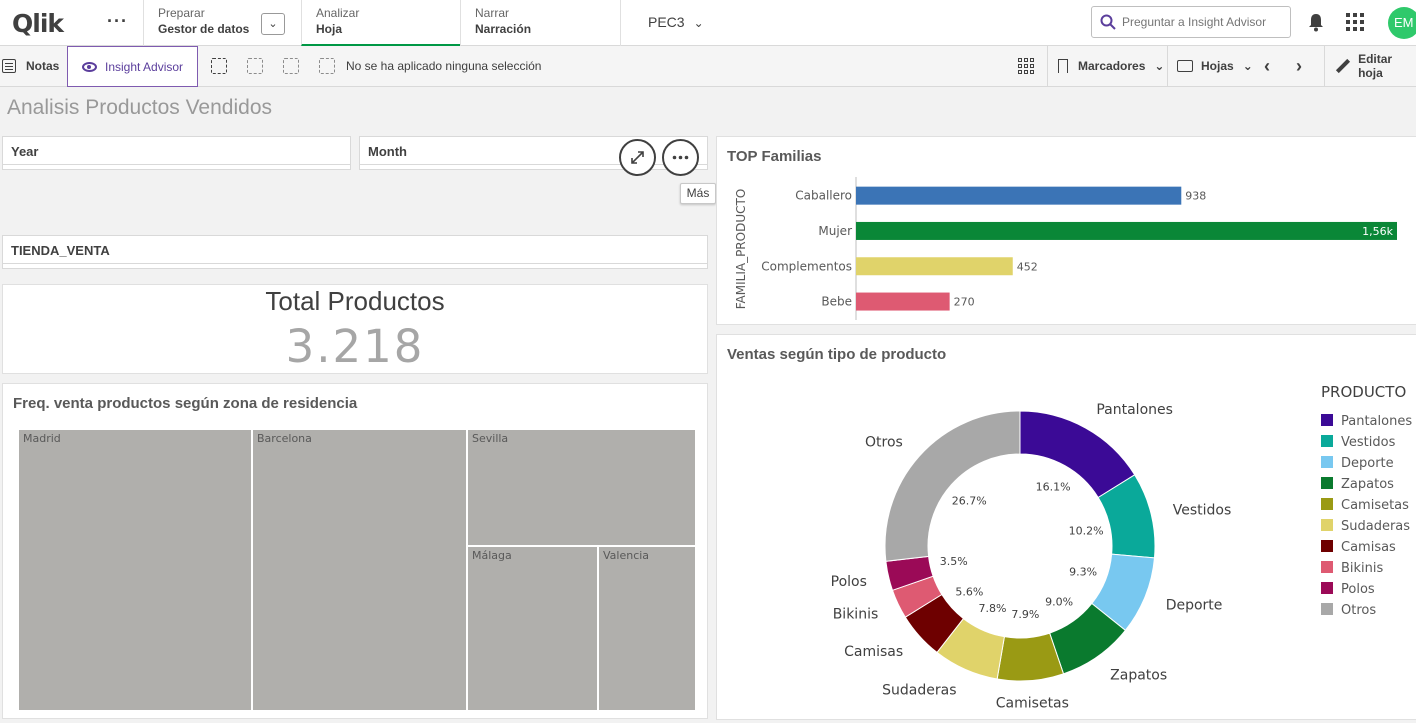 This screenshot has height=723, width=1416. I want to click on bar-bebe, so click(903, 301).